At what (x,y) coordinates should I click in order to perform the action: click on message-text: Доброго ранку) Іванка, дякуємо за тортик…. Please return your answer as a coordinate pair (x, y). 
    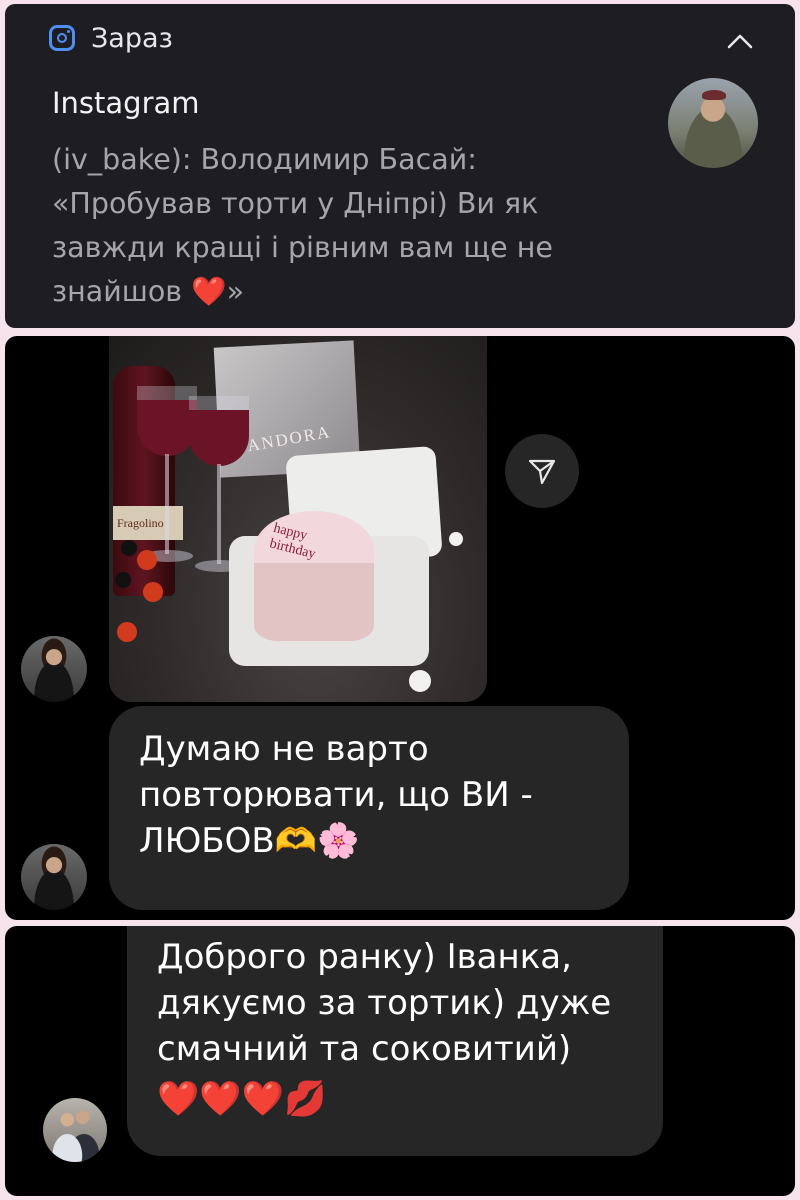
    Looking at the image, I should click on (384, 1003).